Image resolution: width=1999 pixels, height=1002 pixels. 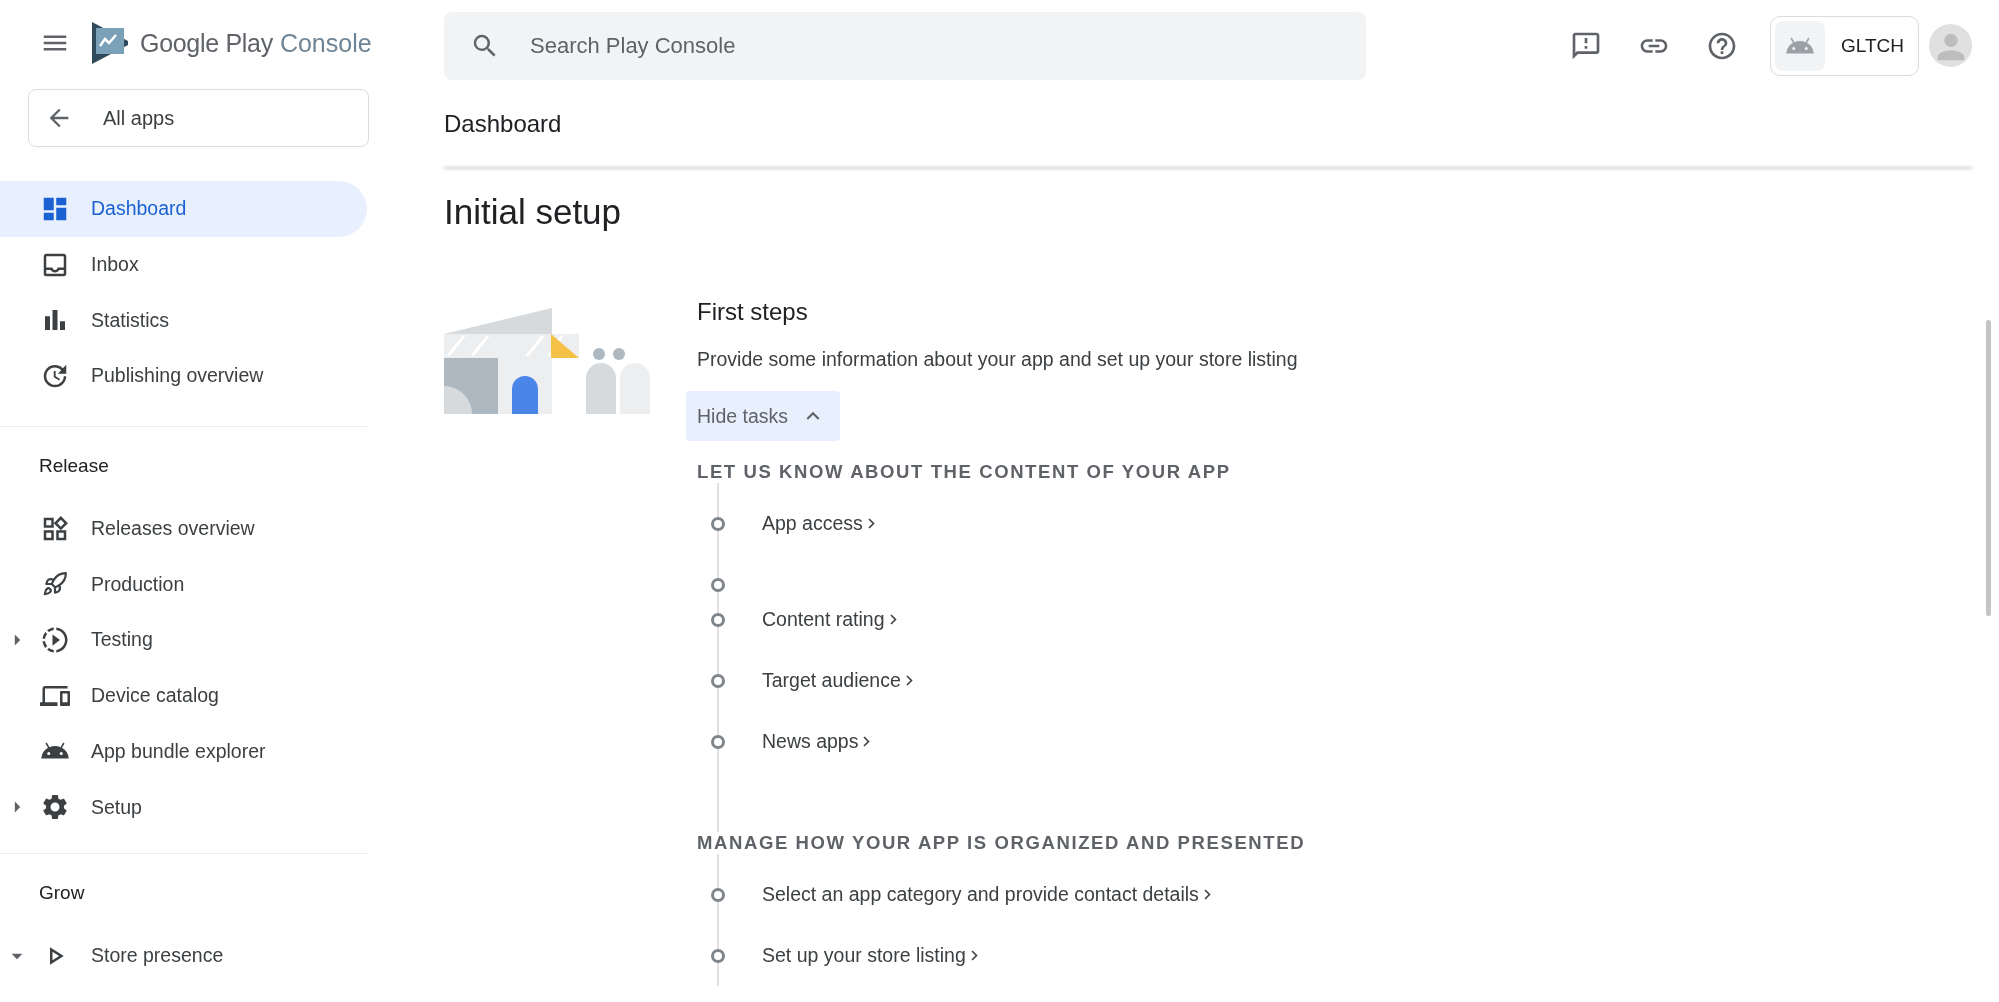 What do you see at coordinates (183, 751) in the screenshot?
I see `nav-item: App bundle explorer` at bounding box center [183, 751].